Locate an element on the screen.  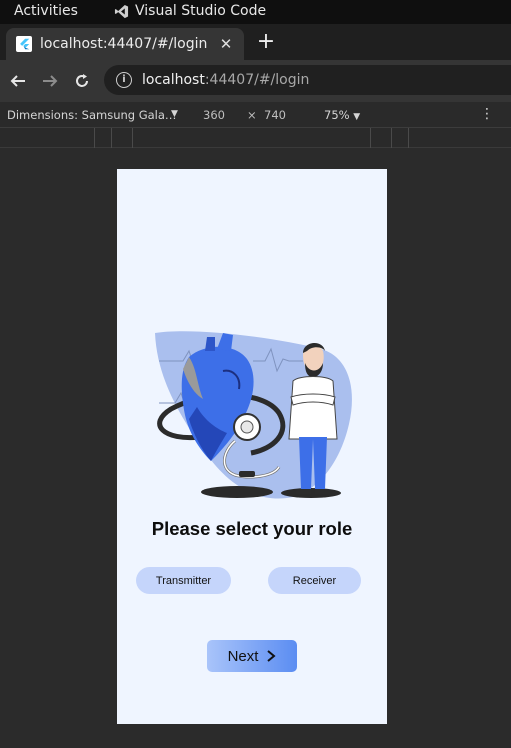
app-name: Visual Studio Code is located at coordinates (201, 11).